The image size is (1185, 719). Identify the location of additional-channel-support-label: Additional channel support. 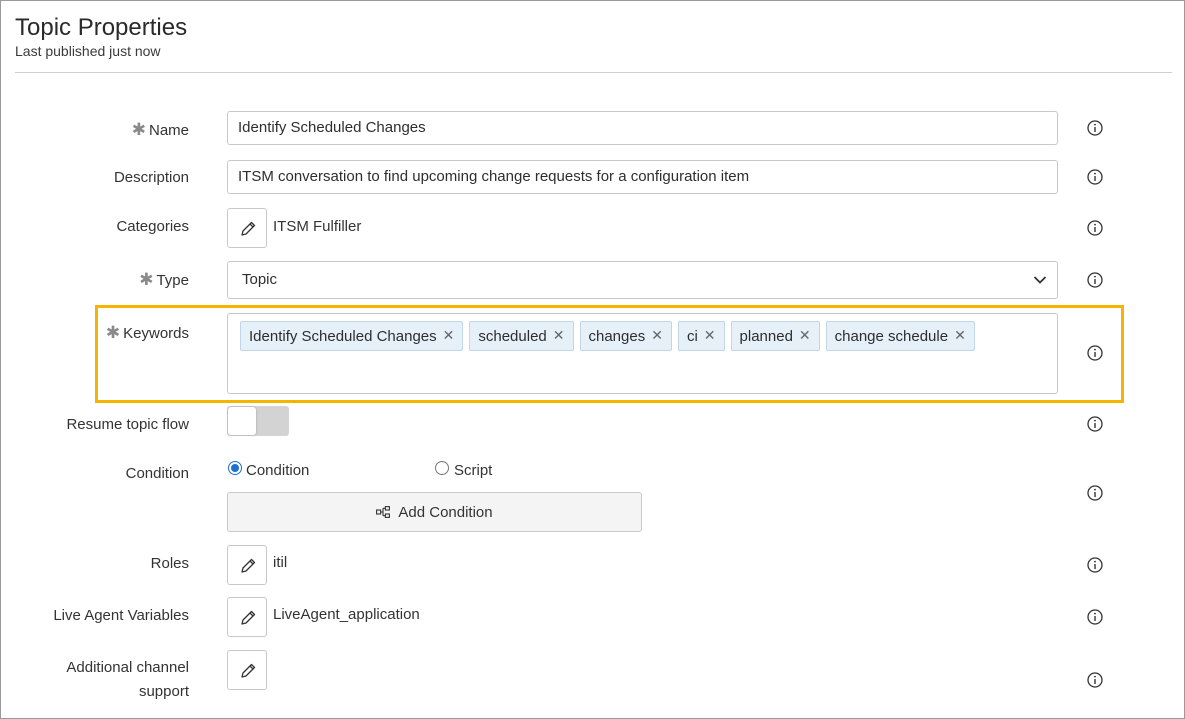
(127, 679).